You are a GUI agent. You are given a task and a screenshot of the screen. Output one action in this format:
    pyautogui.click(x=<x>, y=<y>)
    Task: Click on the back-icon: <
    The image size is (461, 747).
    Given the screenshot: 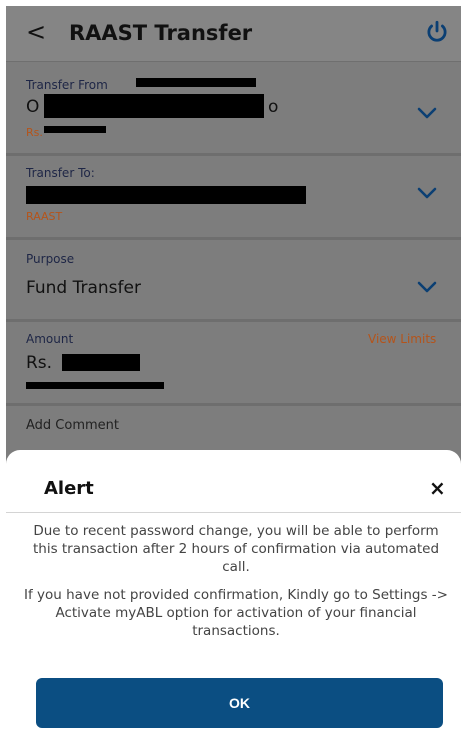 What is the action you would take?
    pyautogui.click(x=36, y=32)
    